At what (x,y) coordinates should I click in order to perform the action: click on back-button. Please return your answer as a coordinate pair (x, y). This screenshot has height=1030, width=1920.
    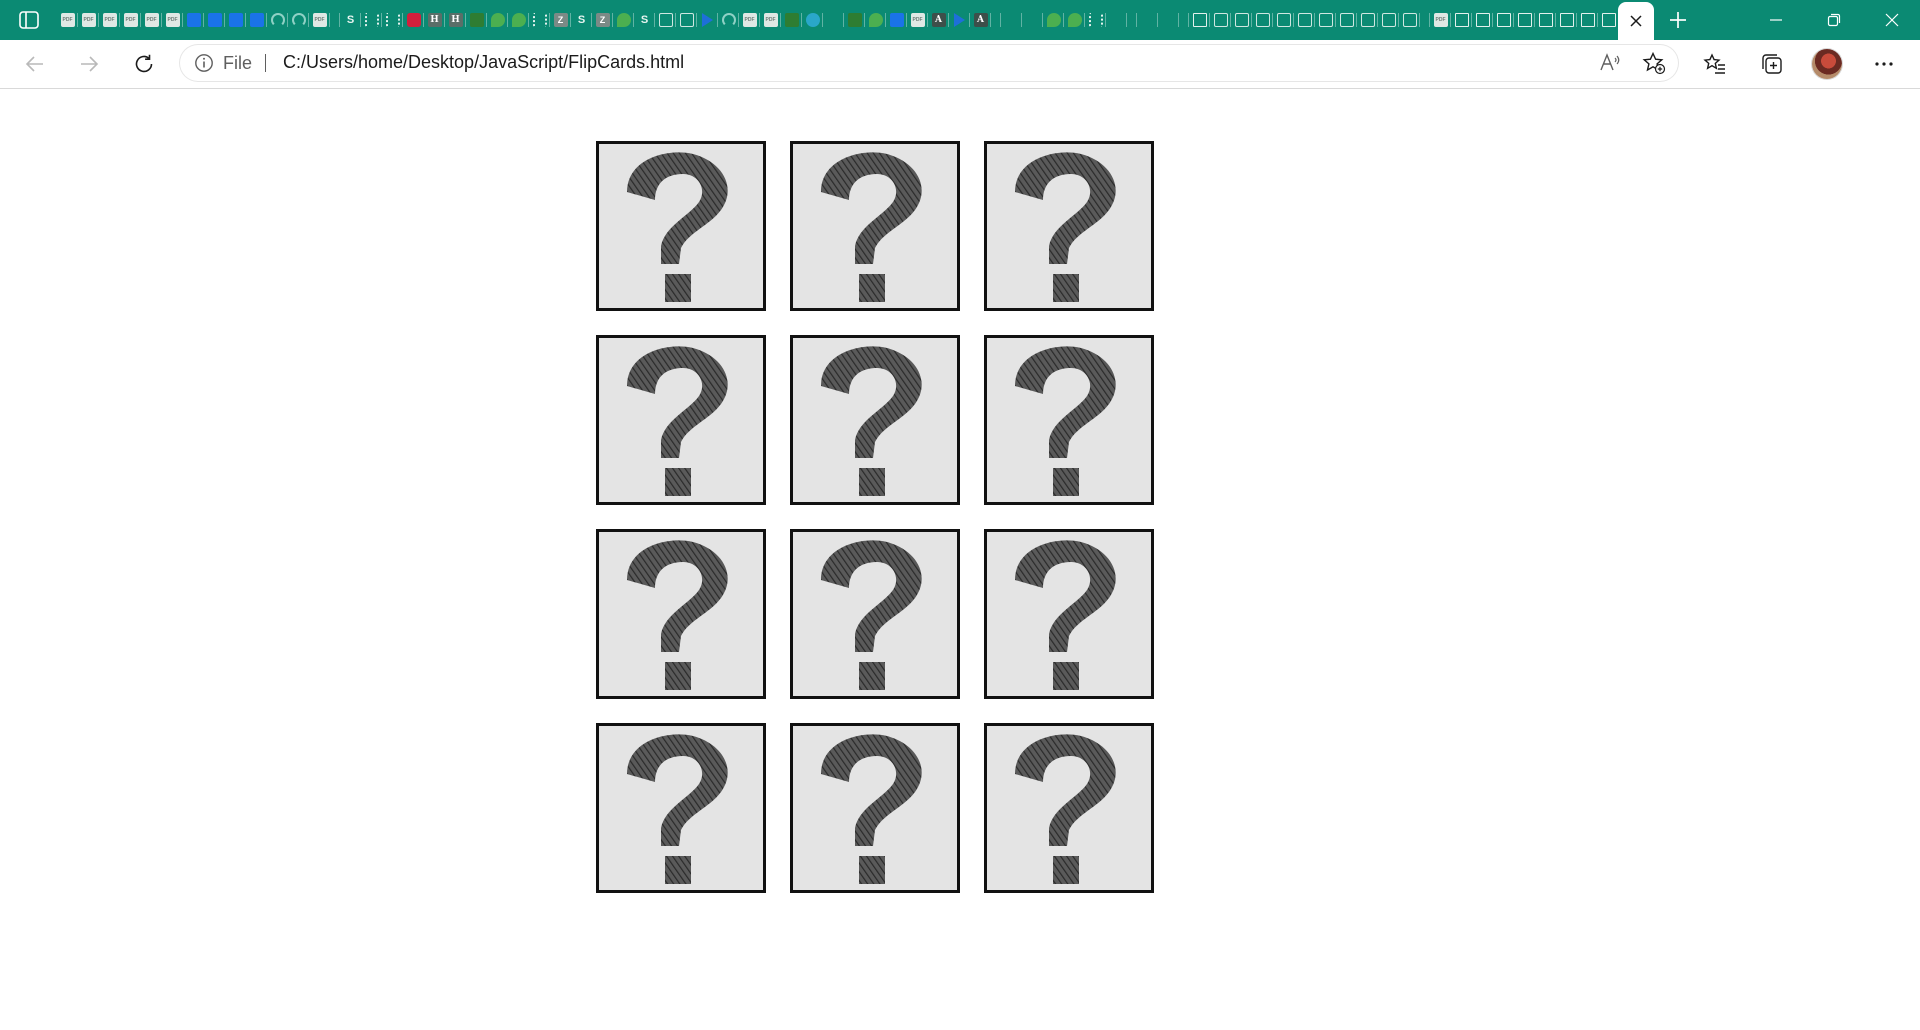
    Looking at the image, I should click on (35, 64).